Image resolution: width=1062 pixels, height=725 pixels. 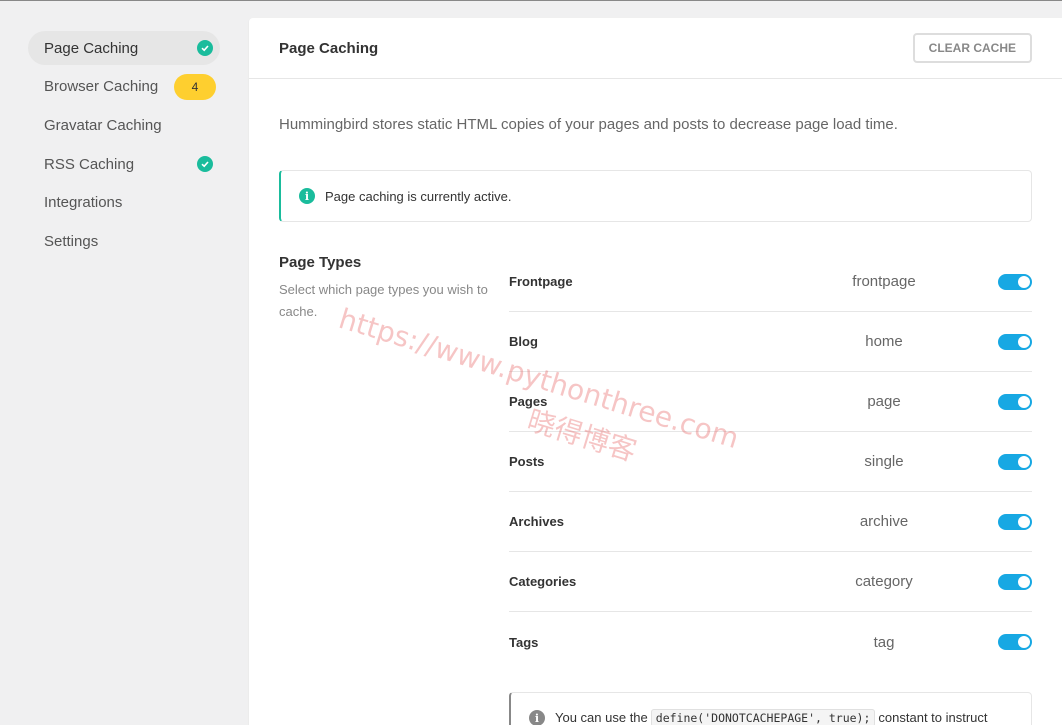 What do you see at coordinates (884, 401) in the screenshot?
I see `type-slug: page` at bounding box center [884, 401].